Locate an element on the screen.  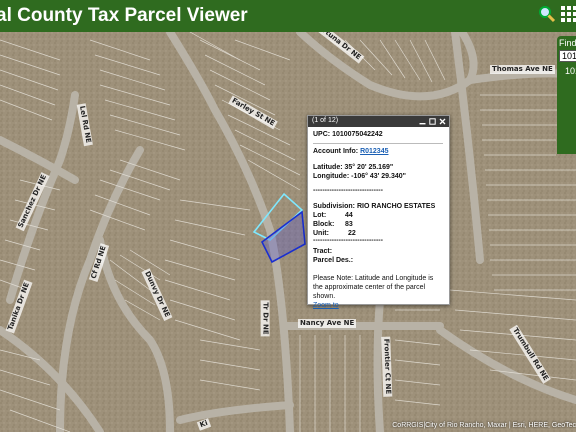
popup-header: (1 of 12) is located at coordinates (378, 121).